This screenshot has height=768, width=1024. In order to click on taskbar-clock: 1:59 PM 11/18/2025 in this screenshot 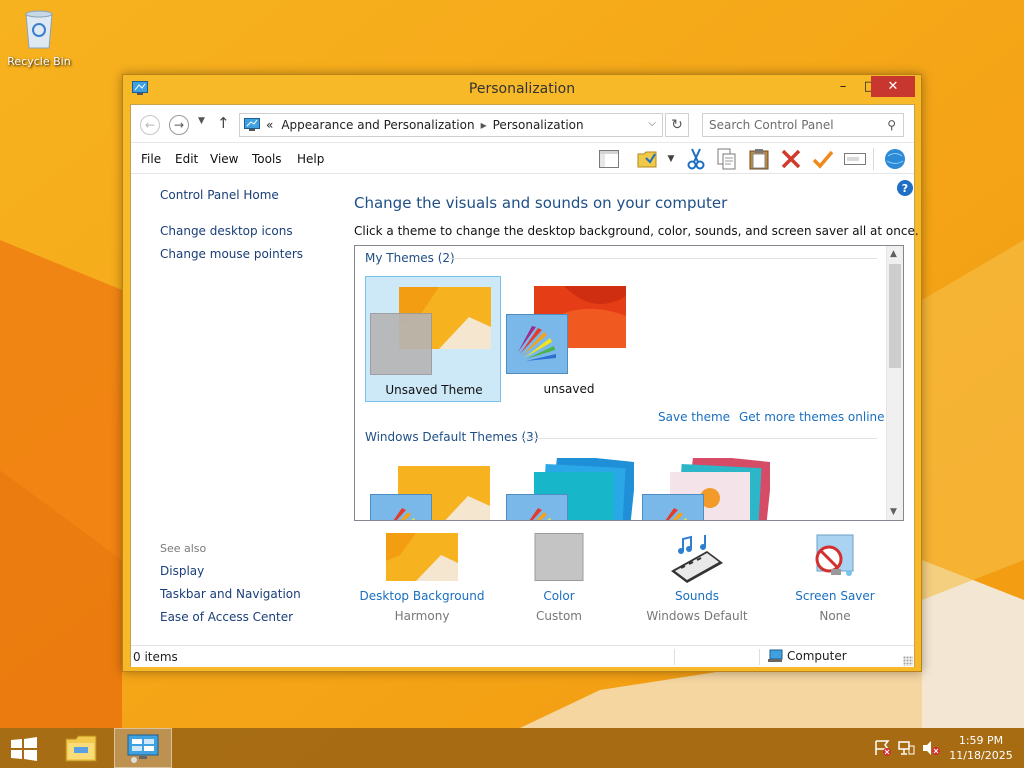, I will do `click(981, 748)`.